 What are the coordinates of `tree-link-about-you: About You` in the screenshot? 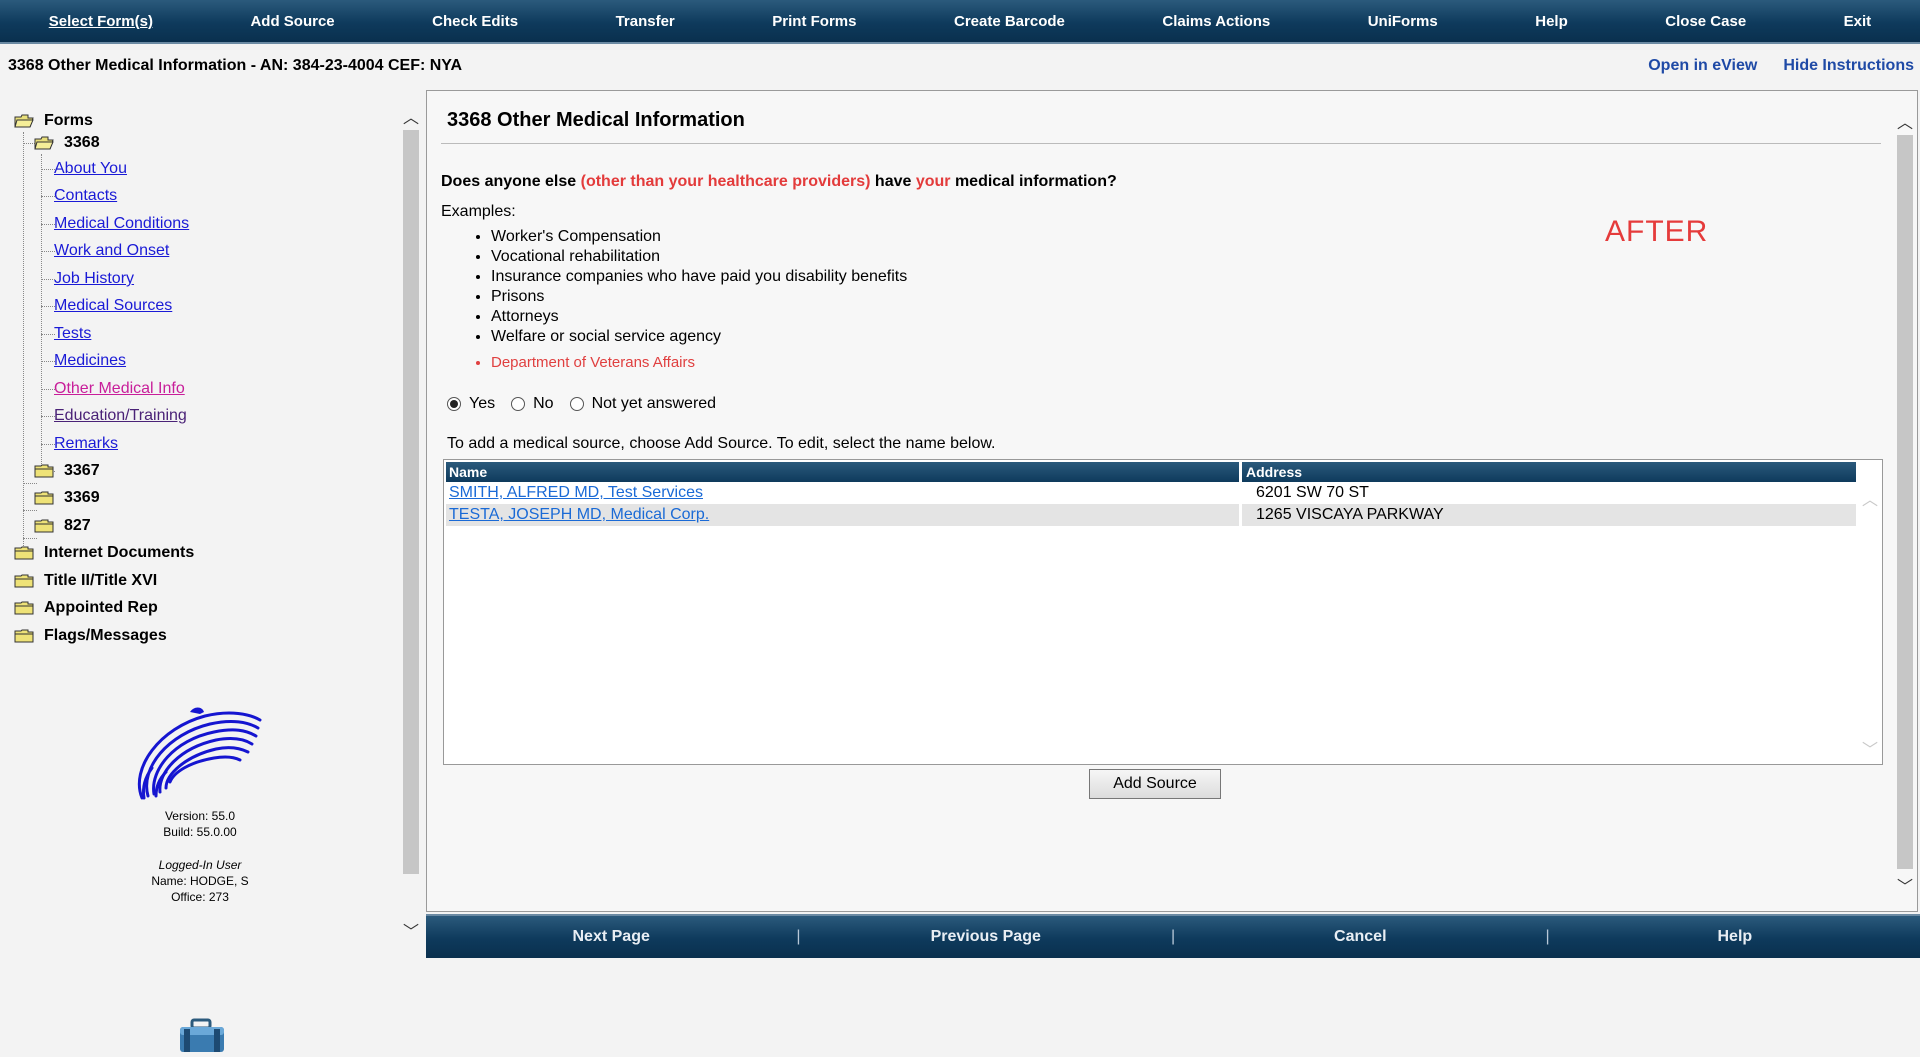 It's located at (90, 169).